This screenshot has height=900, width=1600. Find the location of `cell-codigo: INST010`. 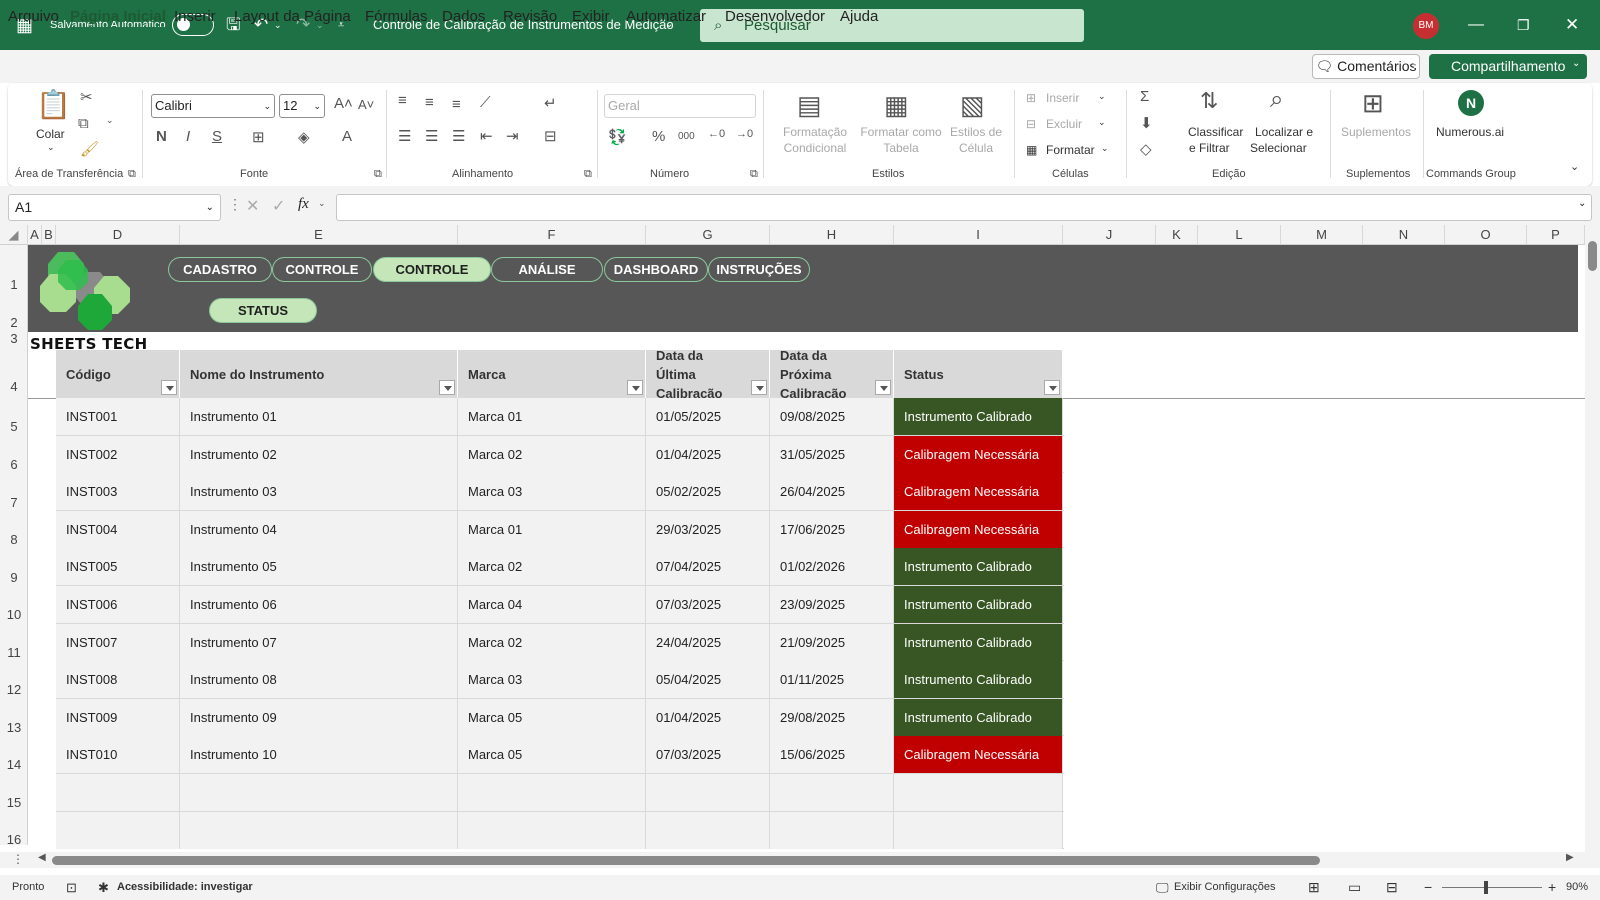

cell-codigo: INST010 is located at coordinates (118, 755).